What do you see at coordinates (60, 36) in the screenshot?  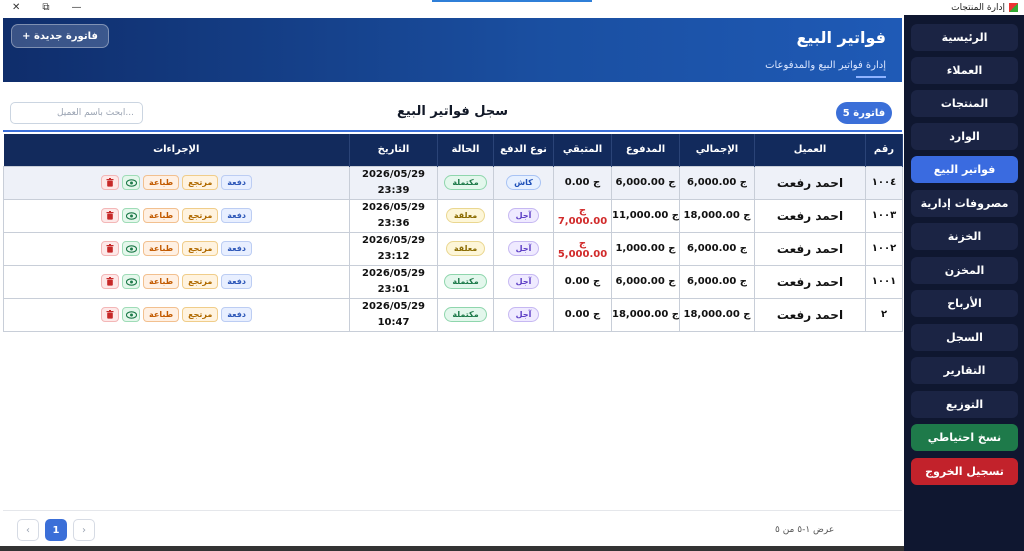 I see `new-invoice-button: + فاتورة جديدة` at bounding box center [60, 36].